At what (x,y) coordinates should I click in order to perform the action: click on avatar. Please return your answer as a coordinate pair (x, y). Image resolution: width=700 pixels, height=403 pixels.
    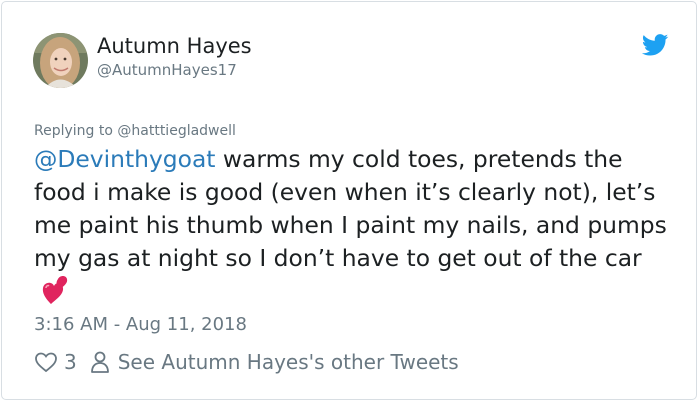
    Looking at the image, I should click on (60, 60).